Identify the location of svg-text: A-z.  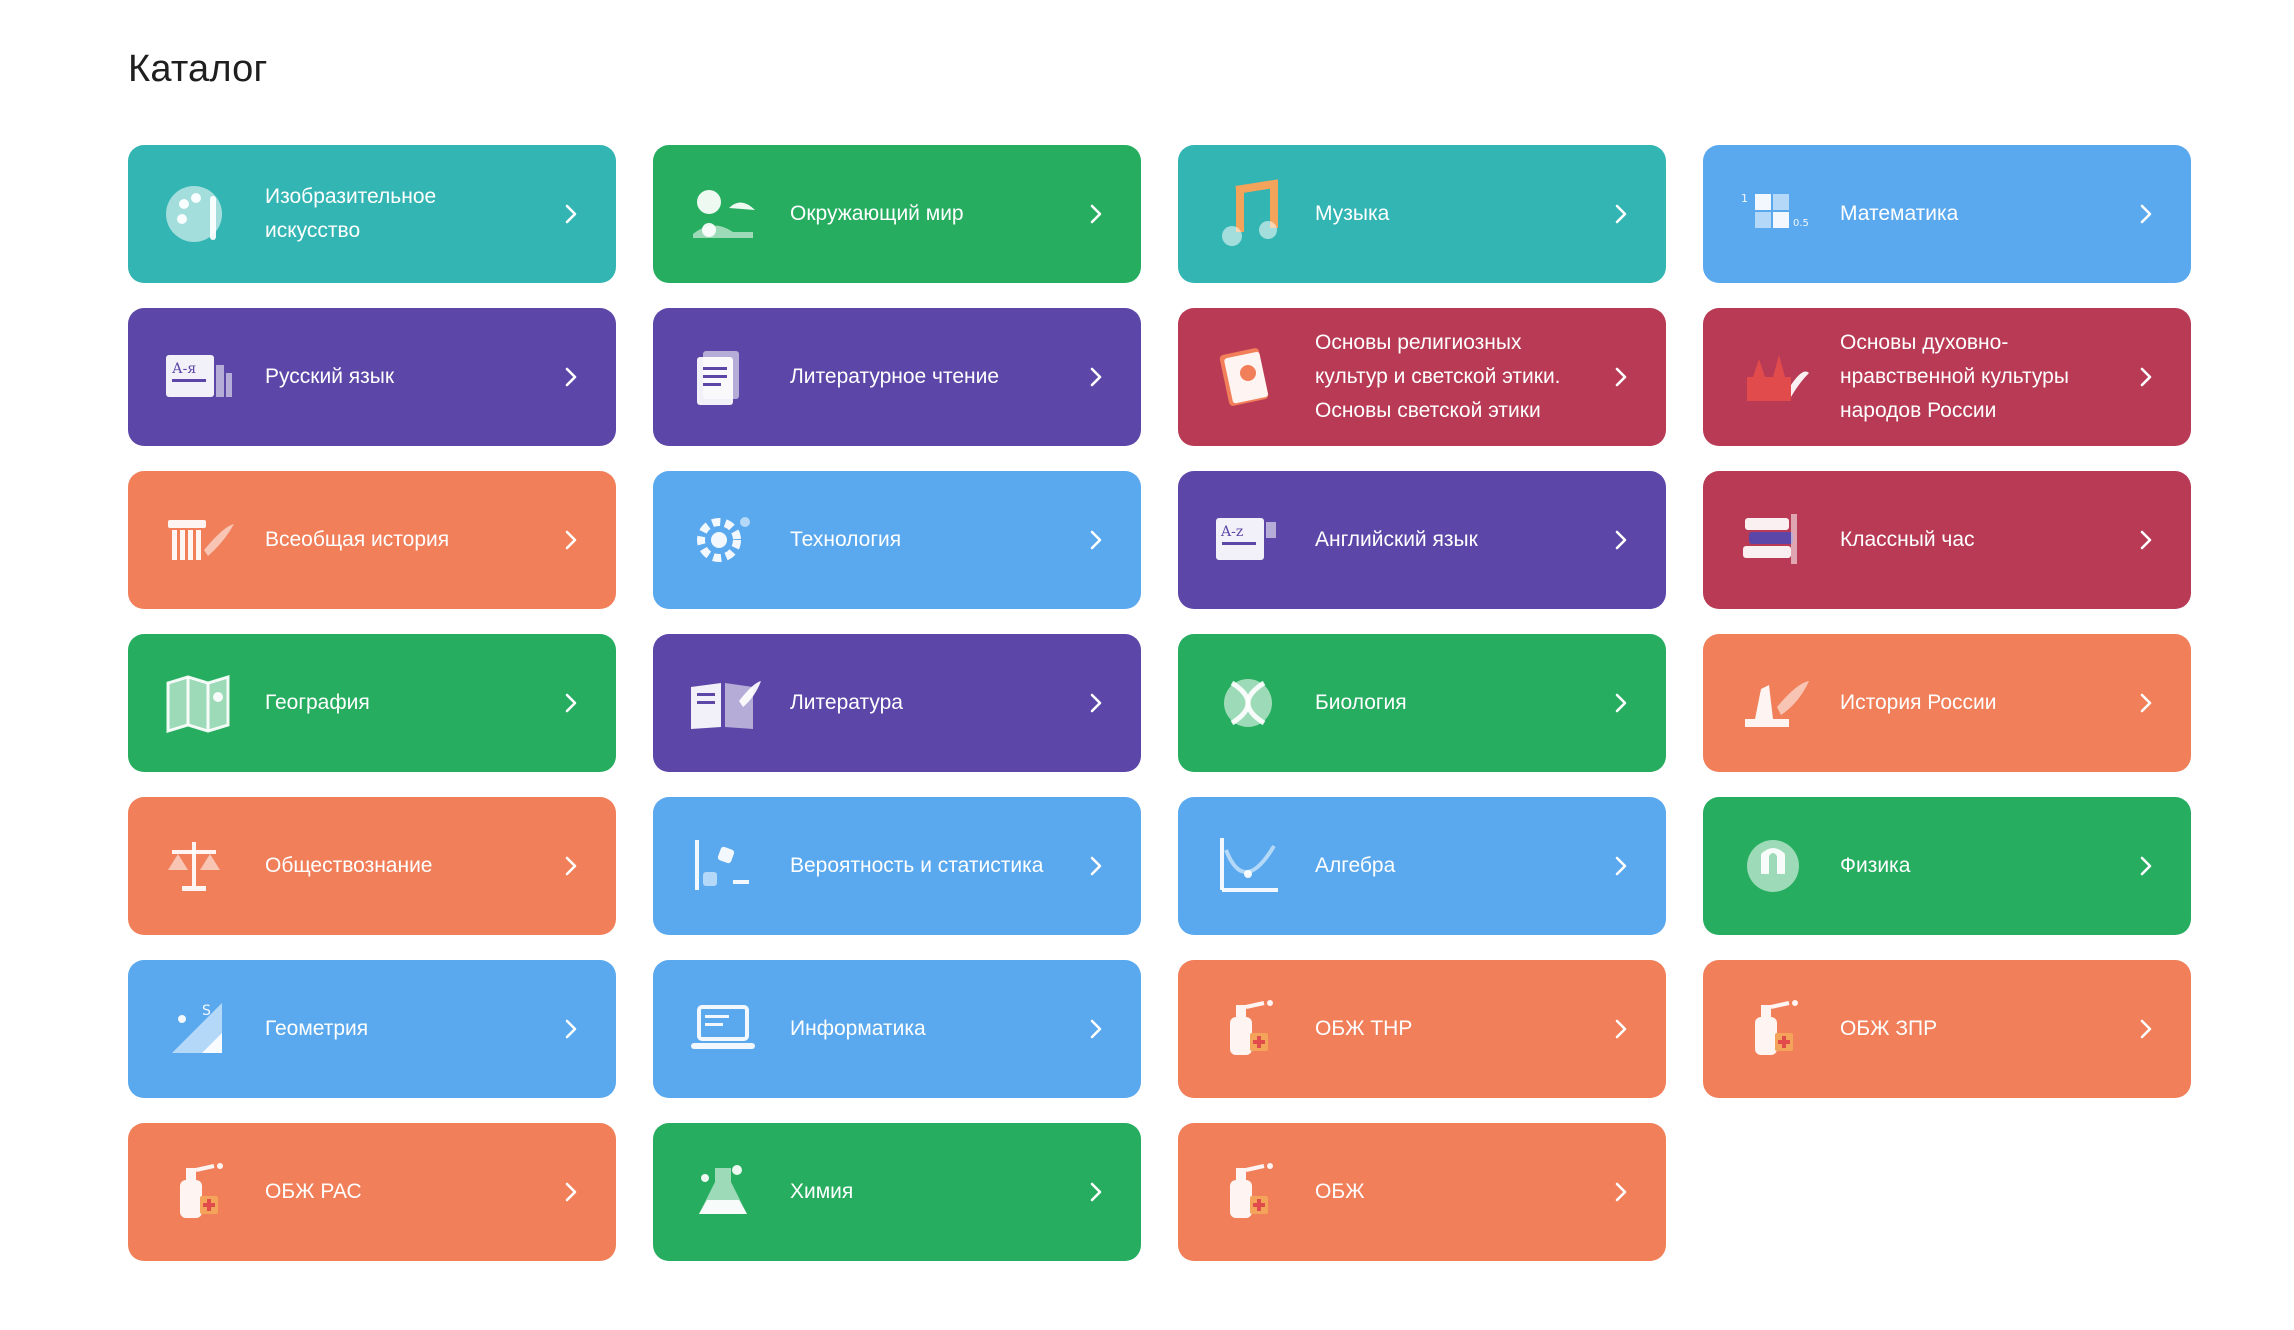
(1231, 532).